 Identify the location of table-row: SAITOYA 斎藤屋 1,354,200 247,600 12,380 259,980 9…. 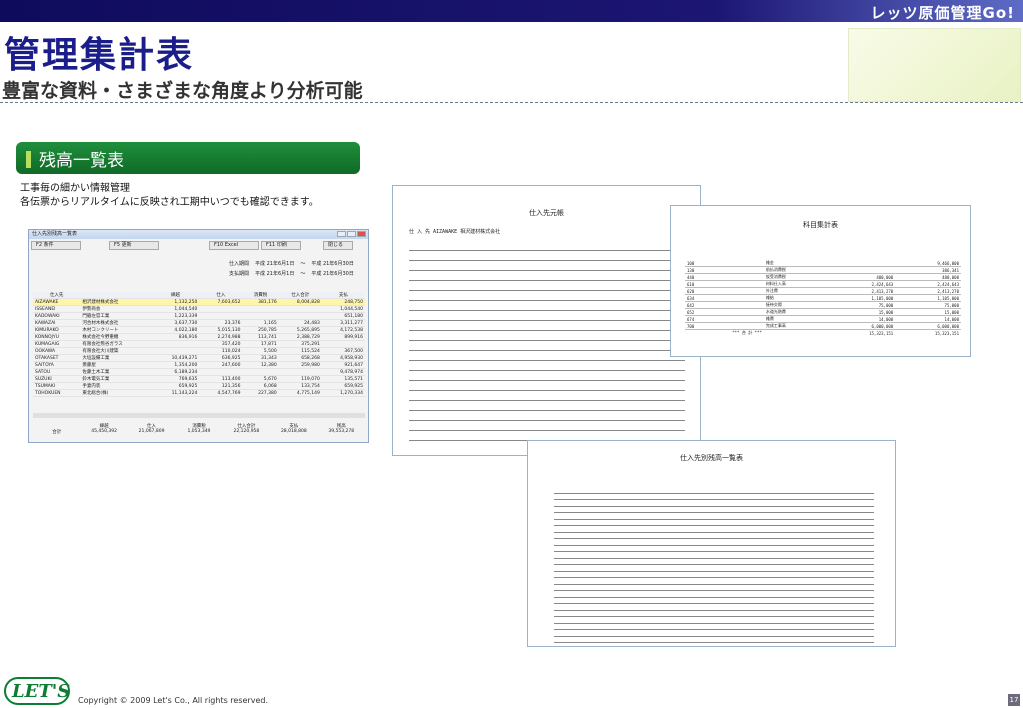
(199, 365).